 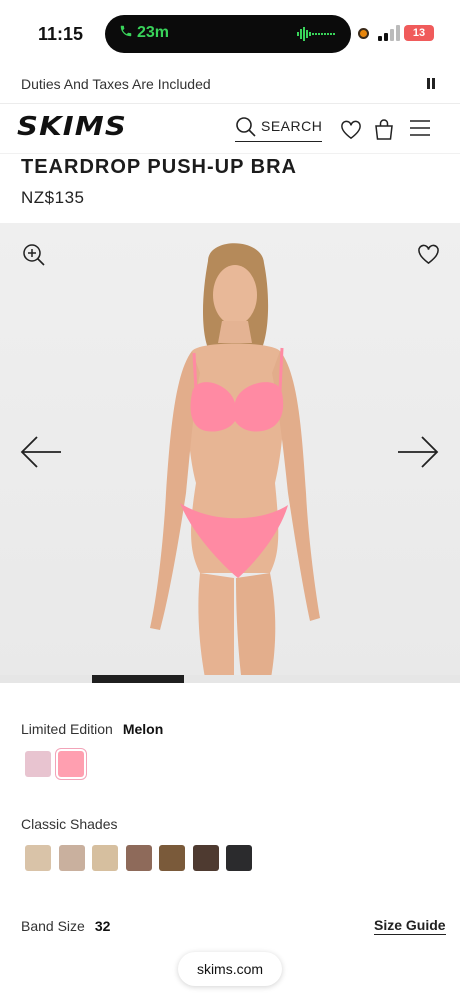 I want to click on classic-shade-5-swatch, so click(x=172, y=858).